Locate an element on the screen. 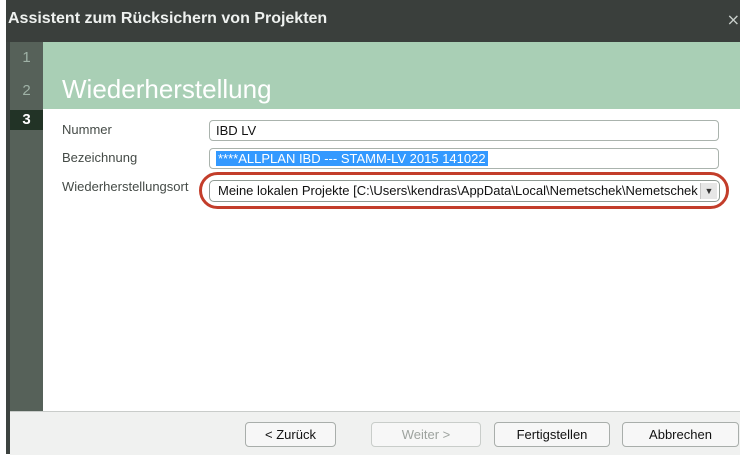 This screenshot has width=740, height=455. nummer-label: Nummer is located at coordinates (87, 129).